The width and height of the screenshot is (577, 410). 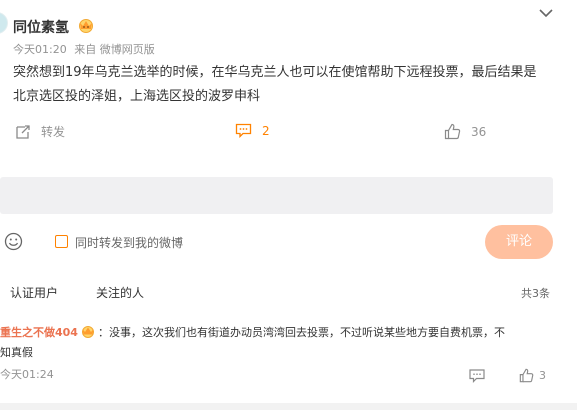 I want to click on like-count: 36, so click(x=479, y=131).